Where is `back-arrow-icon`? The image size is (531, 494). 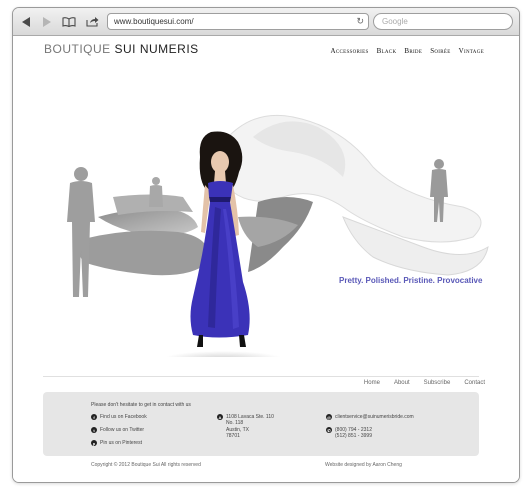 back-arrow-icon is located at coordinates (26, 21).